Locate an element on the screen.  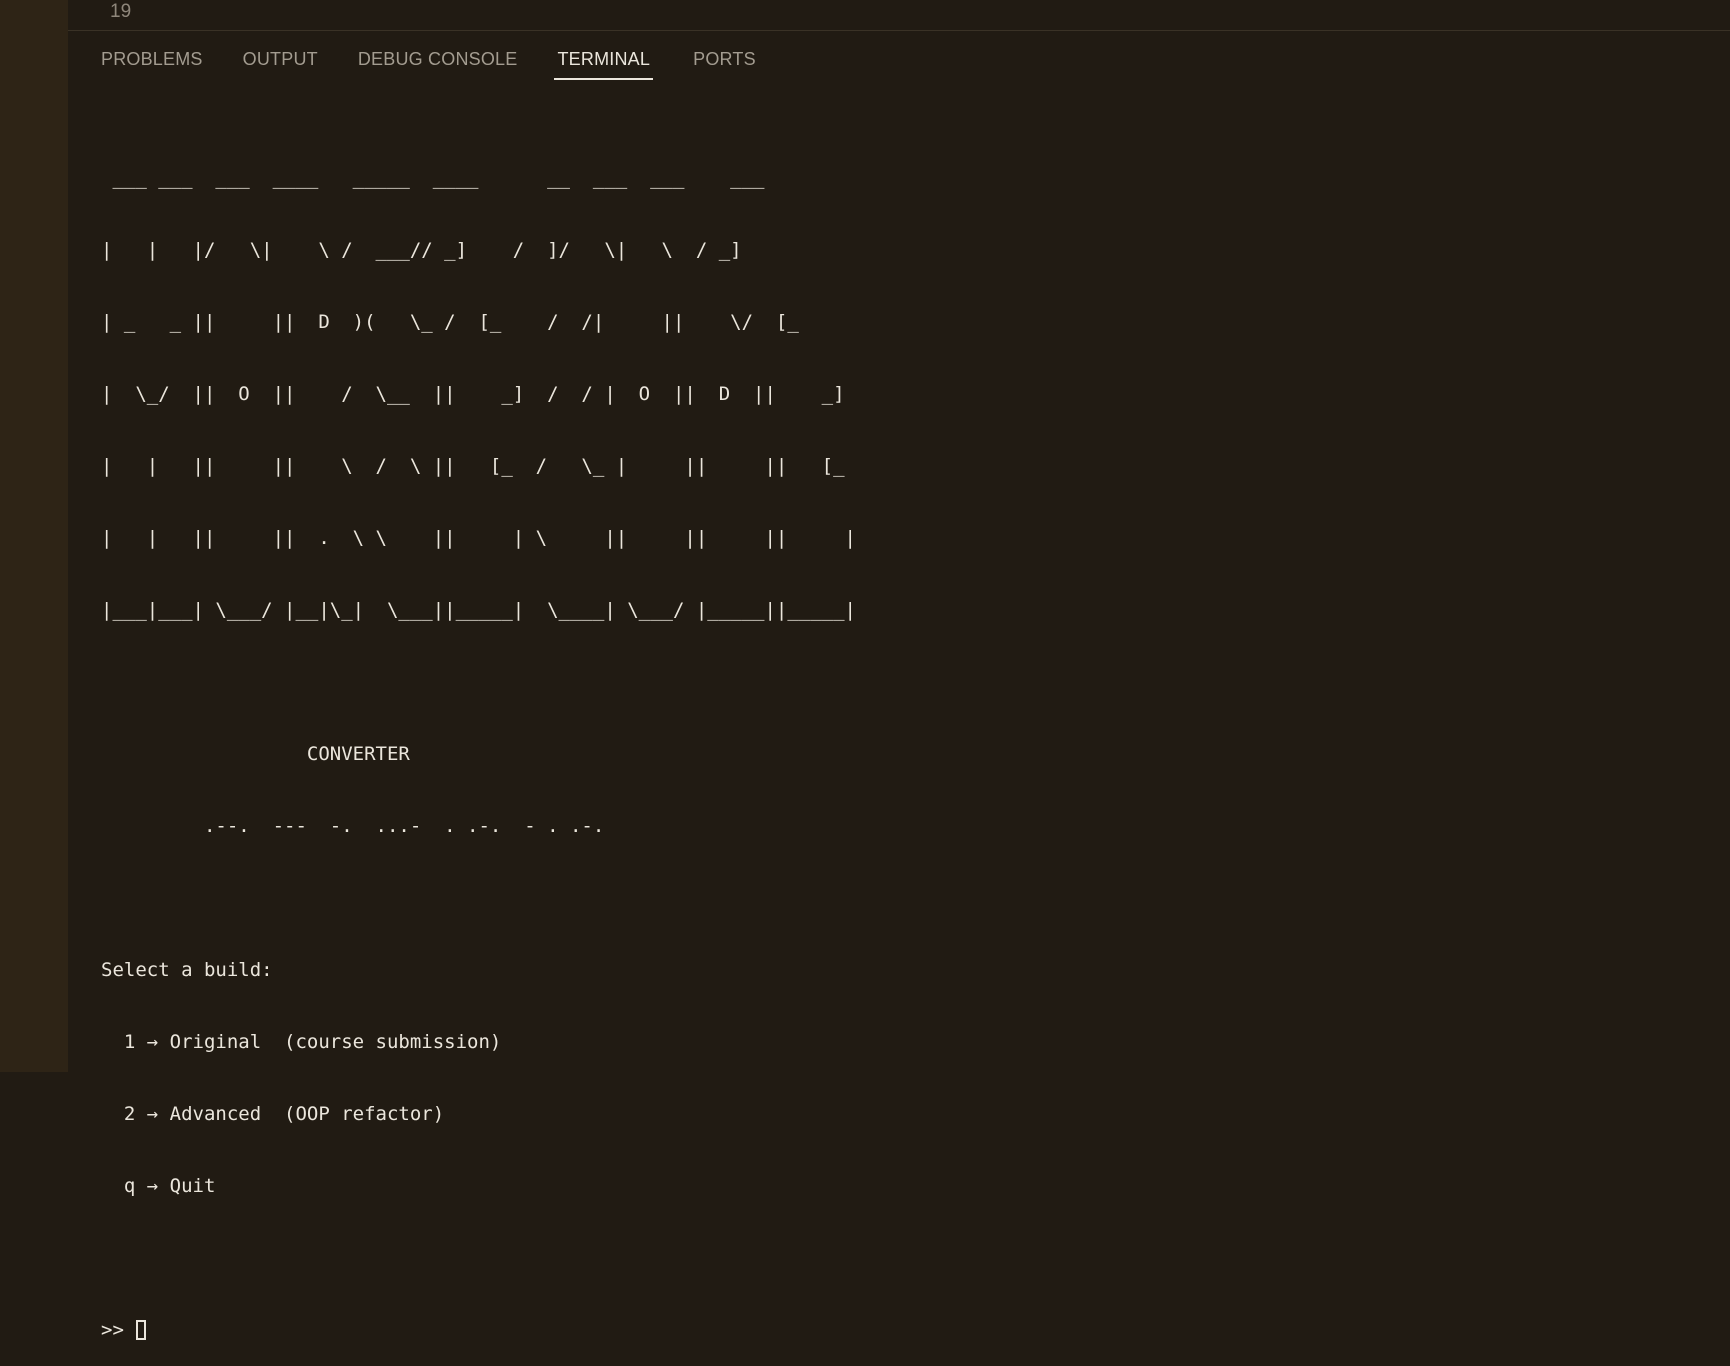
menu-option-quit: q → Quit is located at coordinates (158, 1186).